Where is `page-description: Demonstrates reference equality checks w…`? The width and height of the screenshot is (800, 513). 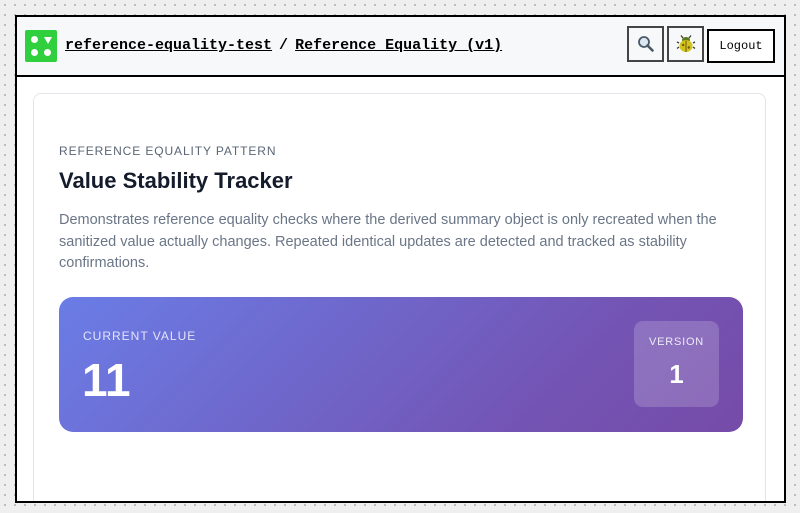 page-description: Demonstrates reference equality checks w… is located at coordinates (388, 241).